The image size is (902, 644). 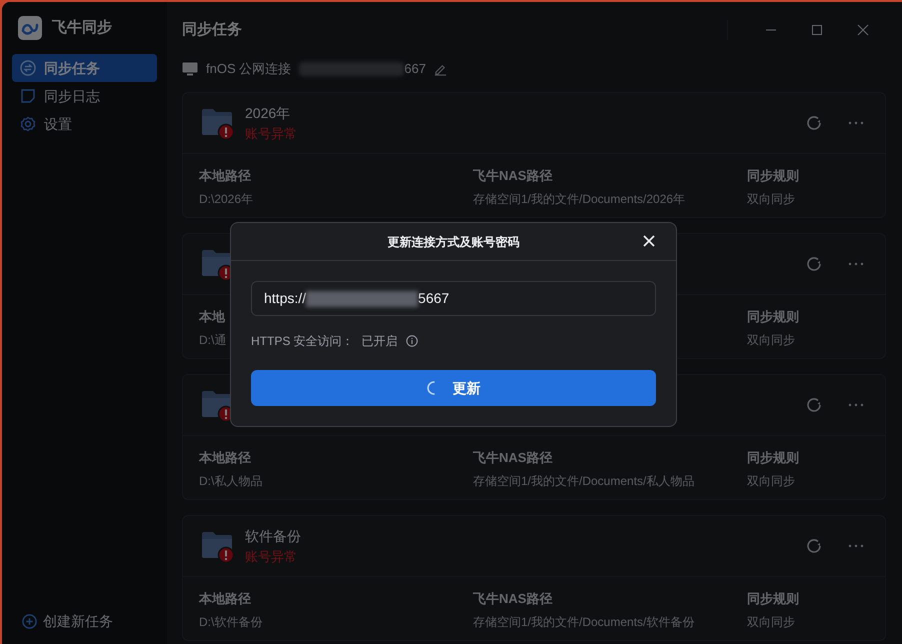 What do you see at coordinates (412, 341) in the screenshot?
I see `info-icon` at bounding box center [412, 341].